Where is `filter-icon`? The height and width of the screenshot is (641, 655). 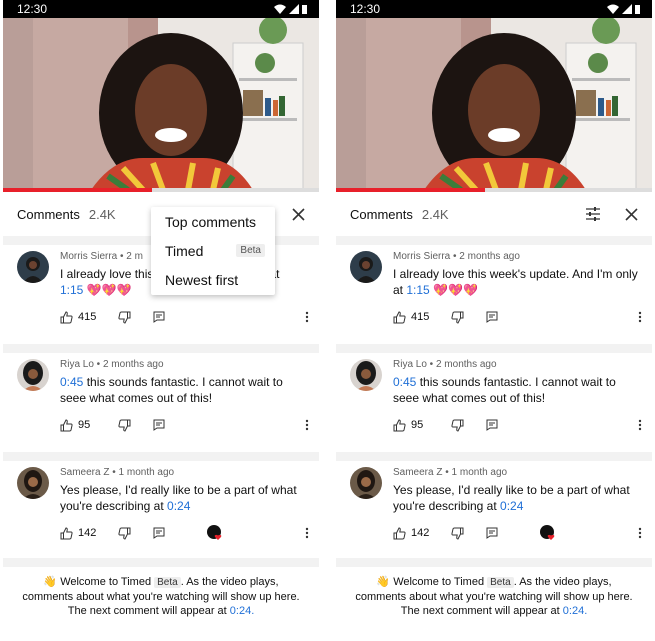 filter-icon is located at coordinates (593, 214).